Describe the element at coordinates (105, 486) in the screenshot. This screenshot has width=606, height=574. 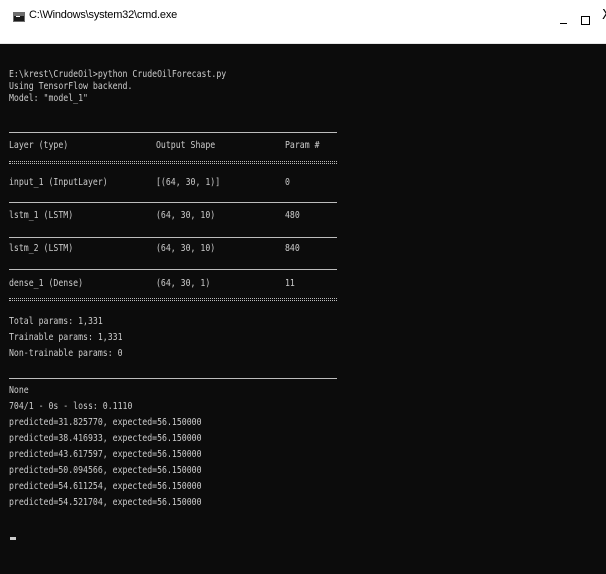
I see `prediction-line: predicted=54.611254, expected=56.150000` at that location.